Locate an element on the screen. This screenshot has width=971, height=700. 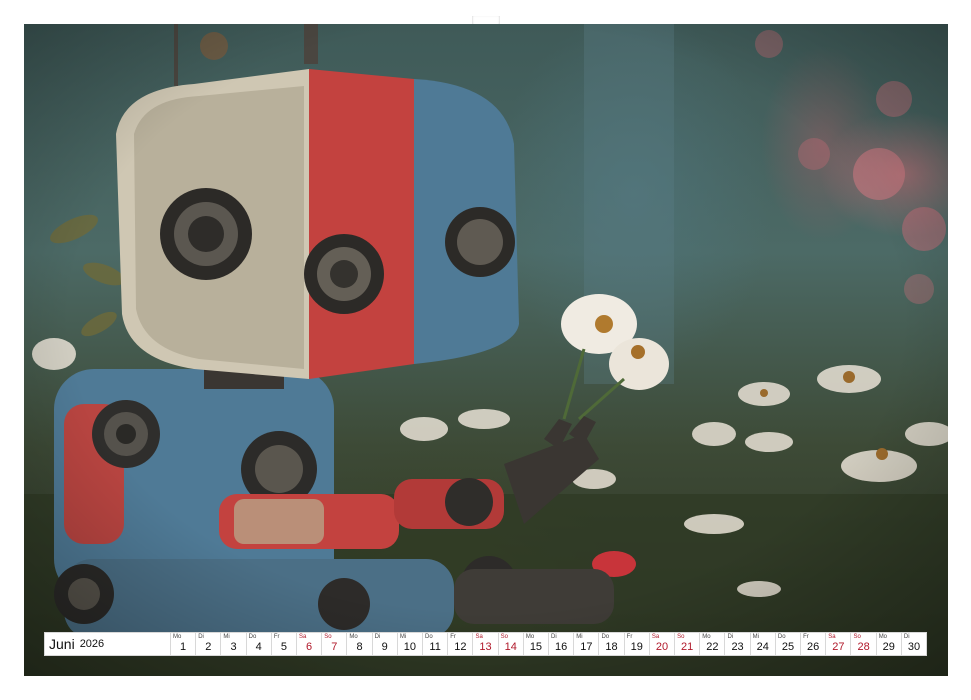
day-cell: So 14 is located at coordinates (511, 644).